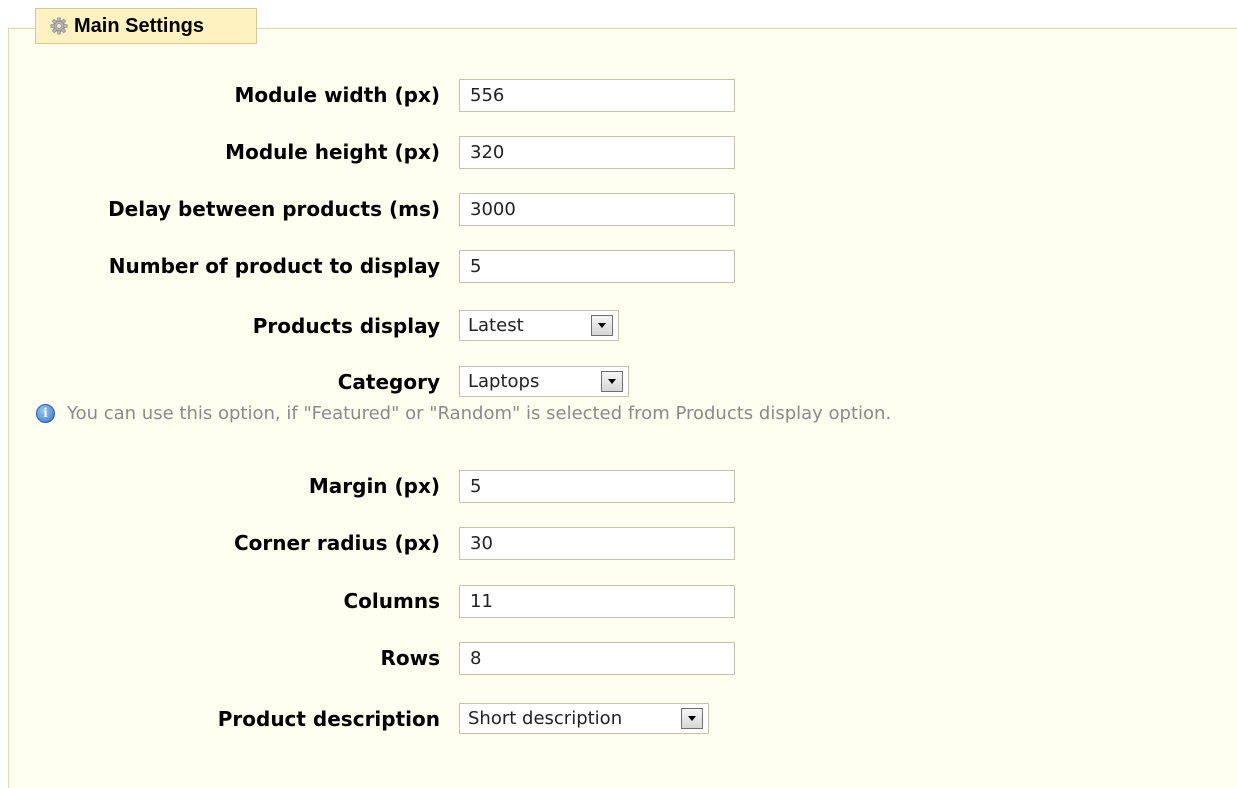  What do you see at coordinates (332, 152) in the screenshot?
I see `module-height-label: Module height (px)` at bounding box center [332, 152].